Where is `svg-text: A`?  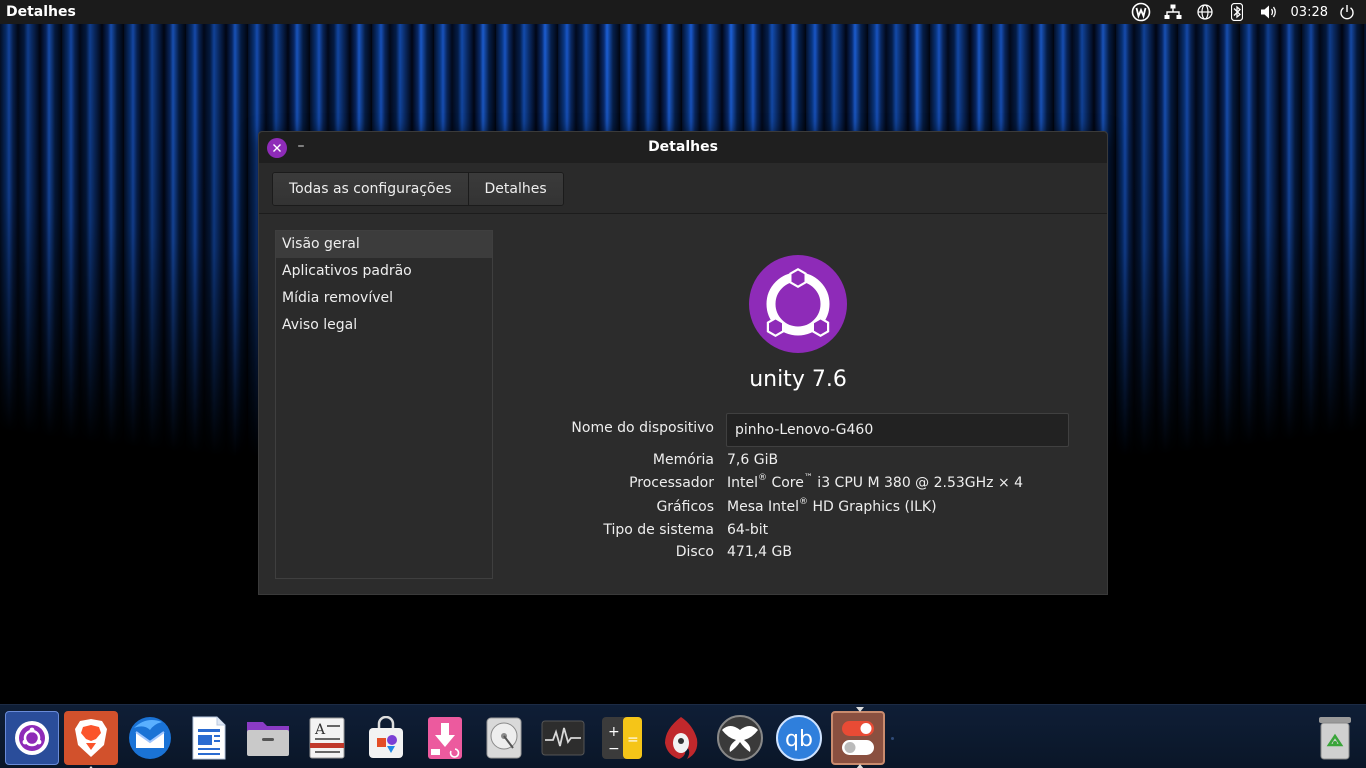 svg-text: A is located at coordinates (320, 730).